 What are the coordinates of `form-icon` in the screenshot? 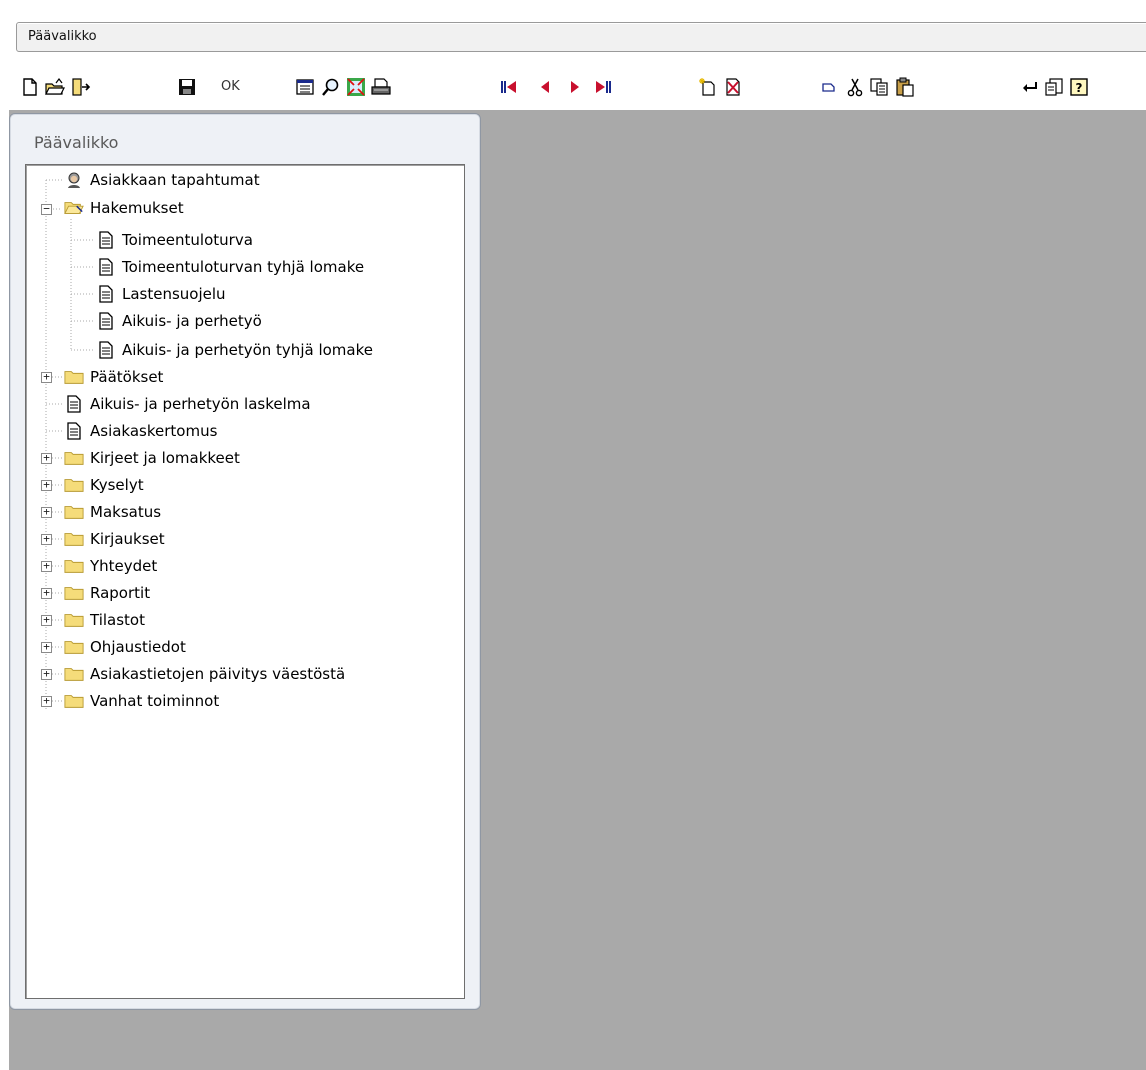 It's located at (305, 87).